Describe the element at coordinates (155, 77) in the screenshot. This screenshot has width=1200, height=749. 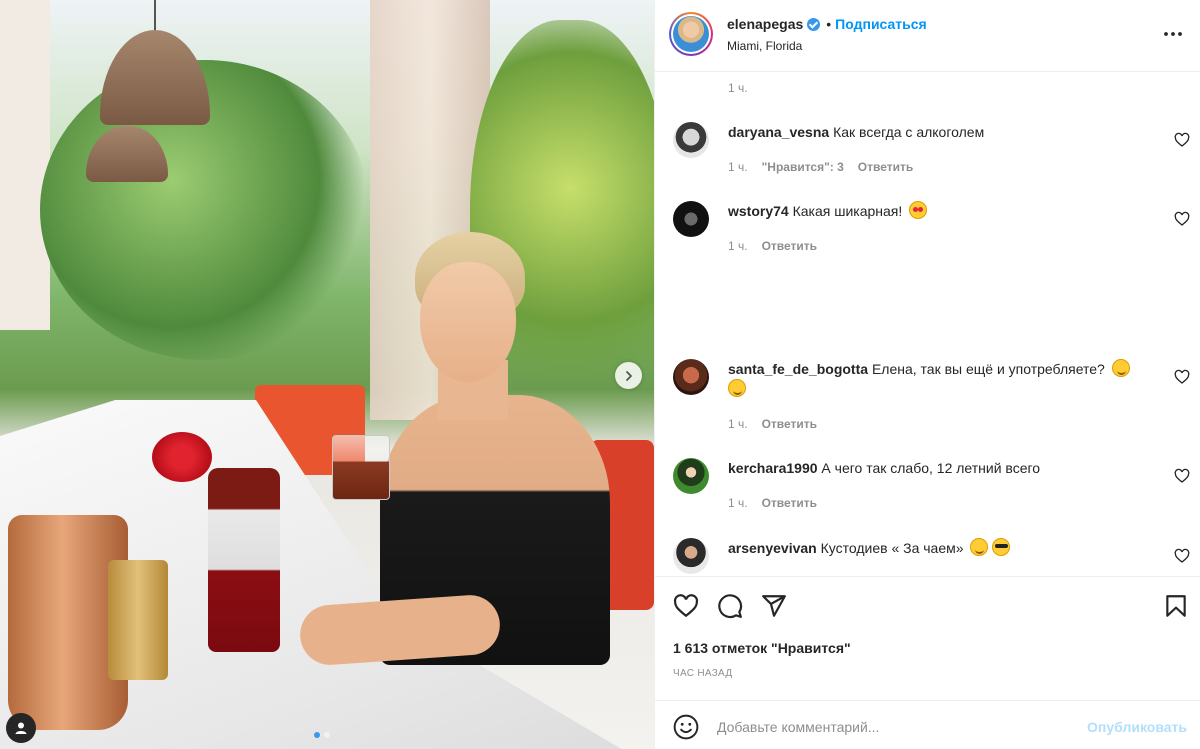
I see `photo-lamp` at that location.